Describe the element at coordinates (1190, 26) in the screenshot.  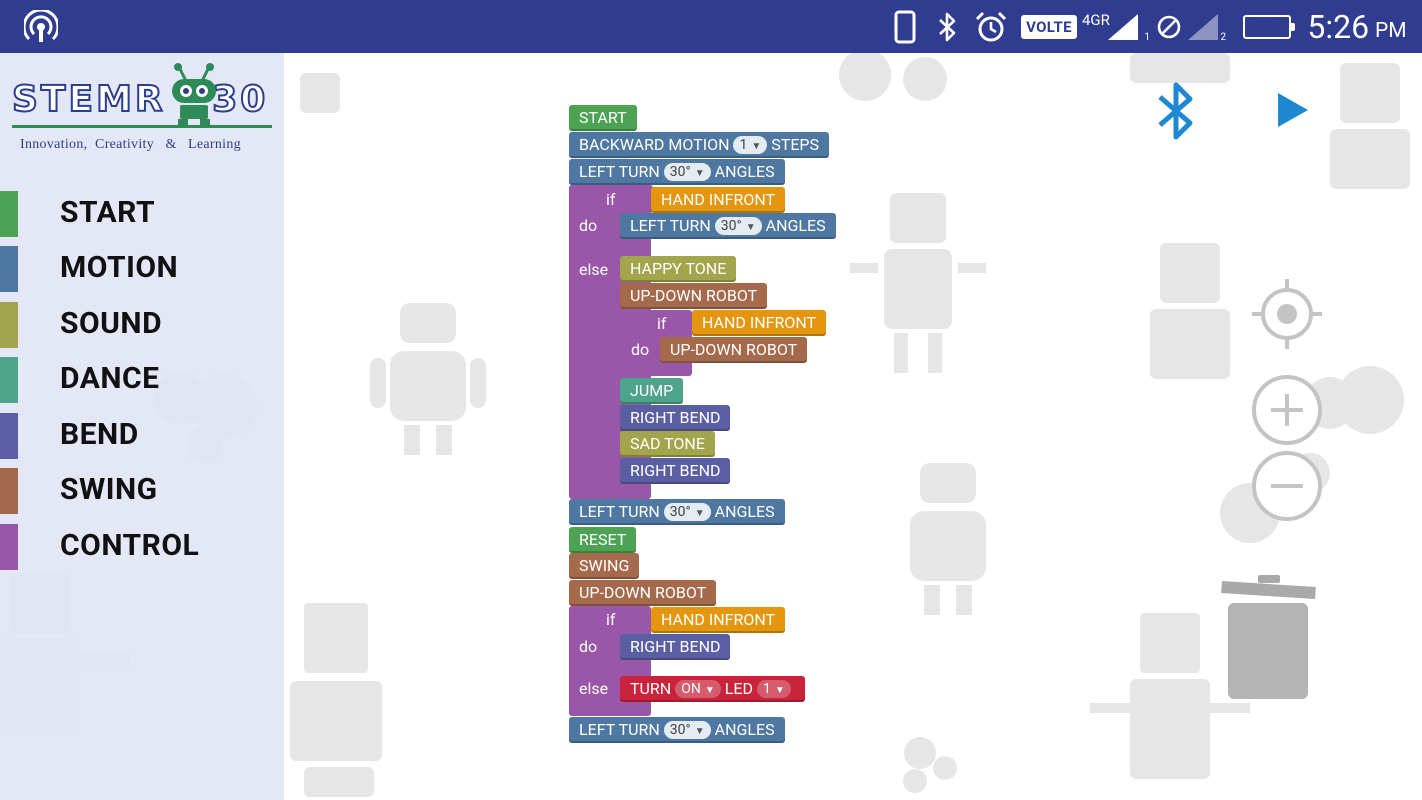
I see `no-sim-icon: 2` at that location.